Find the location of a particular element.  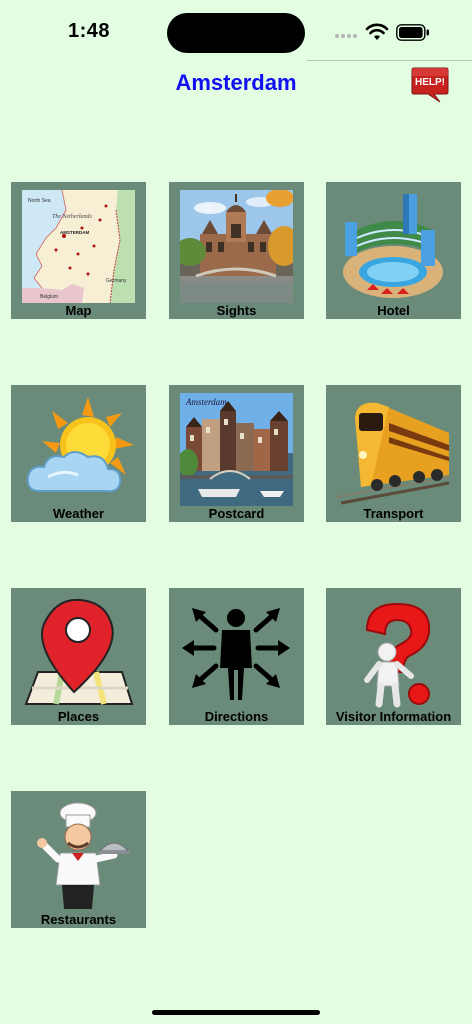

sights-icon is located at coordinates (236, 246).